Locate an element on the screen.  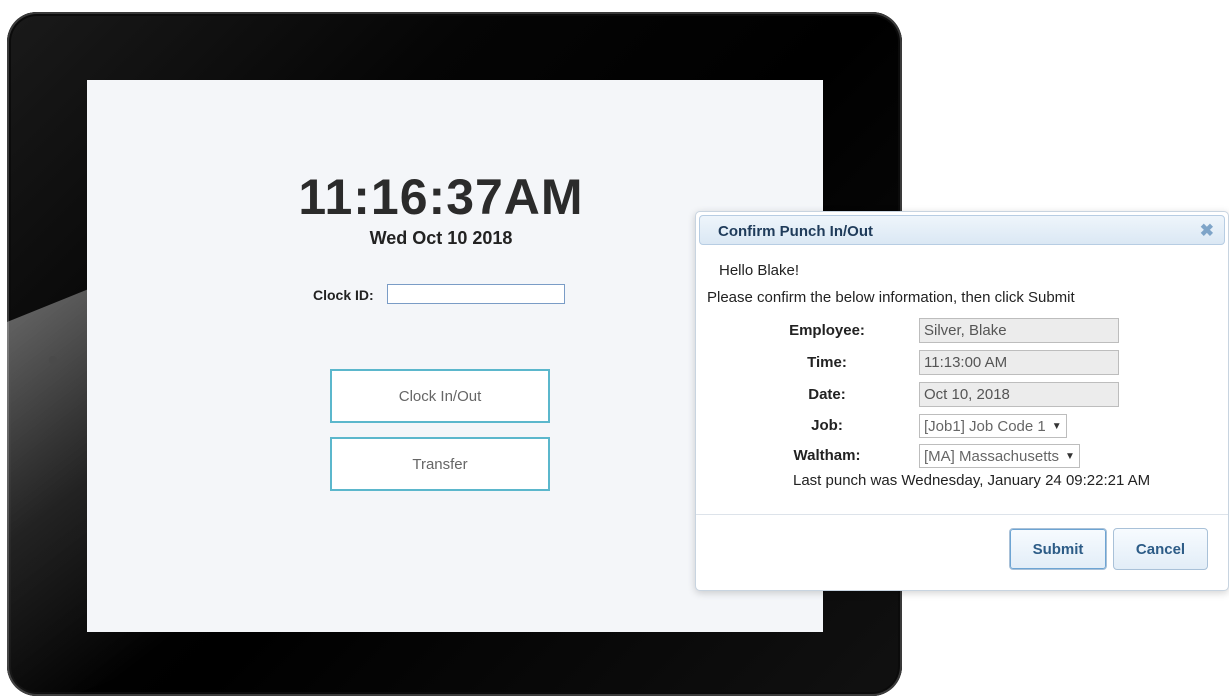
greeting-text: Hello Blake! is located at coordinates (759, 270).